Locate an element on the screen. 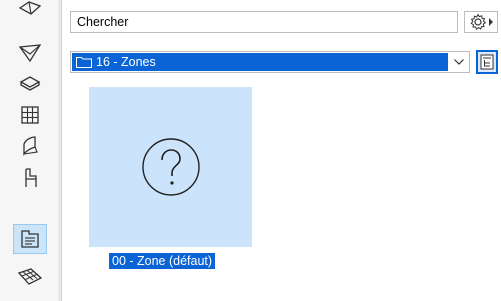  folder-up-button is located at coordinates (487, 62).